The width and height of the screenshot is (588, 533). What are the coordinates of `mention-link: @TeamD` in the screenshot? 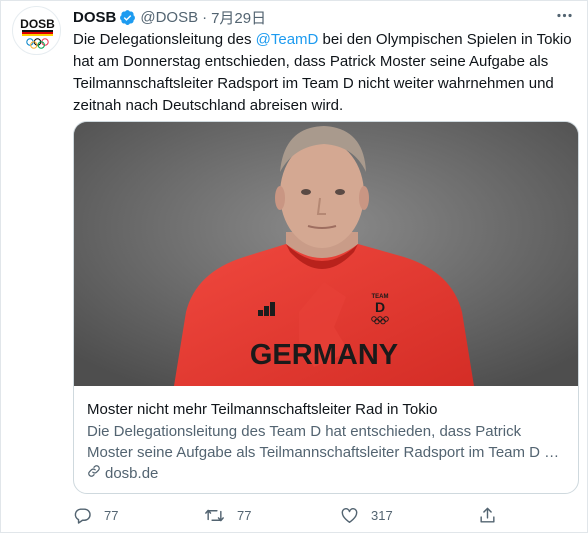 It's located at (287, 39).